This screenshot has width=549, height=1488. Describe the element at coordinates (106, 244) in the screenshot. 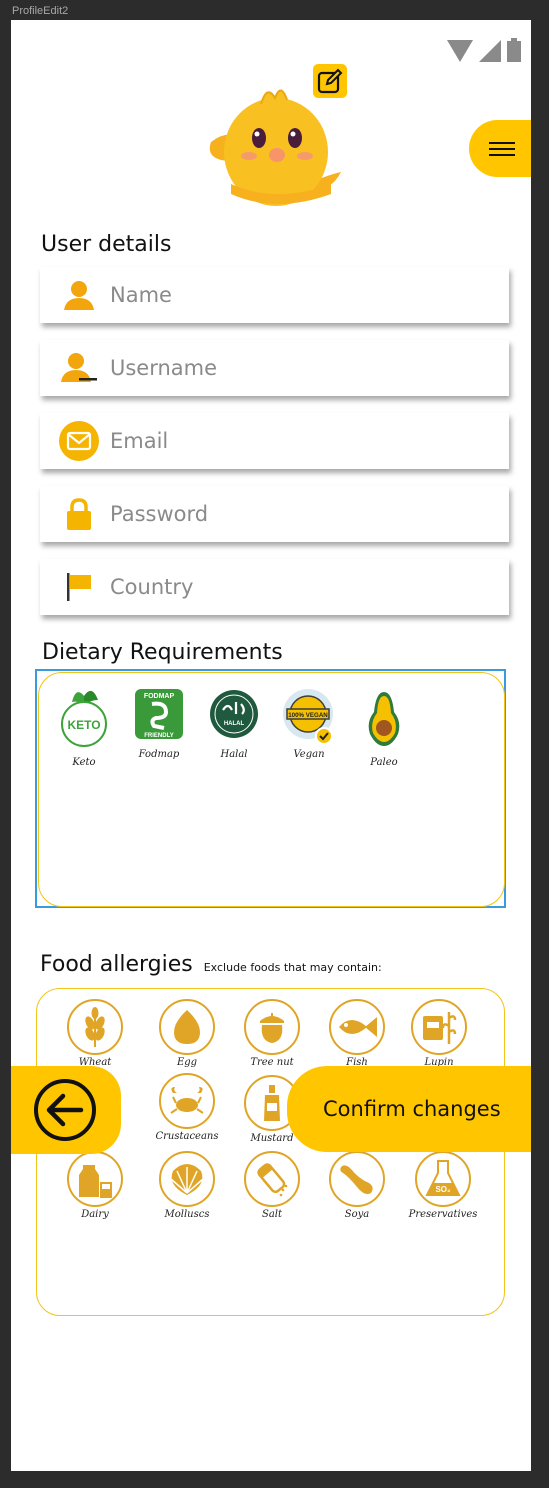

I see `user-details-title: User details` at that location.